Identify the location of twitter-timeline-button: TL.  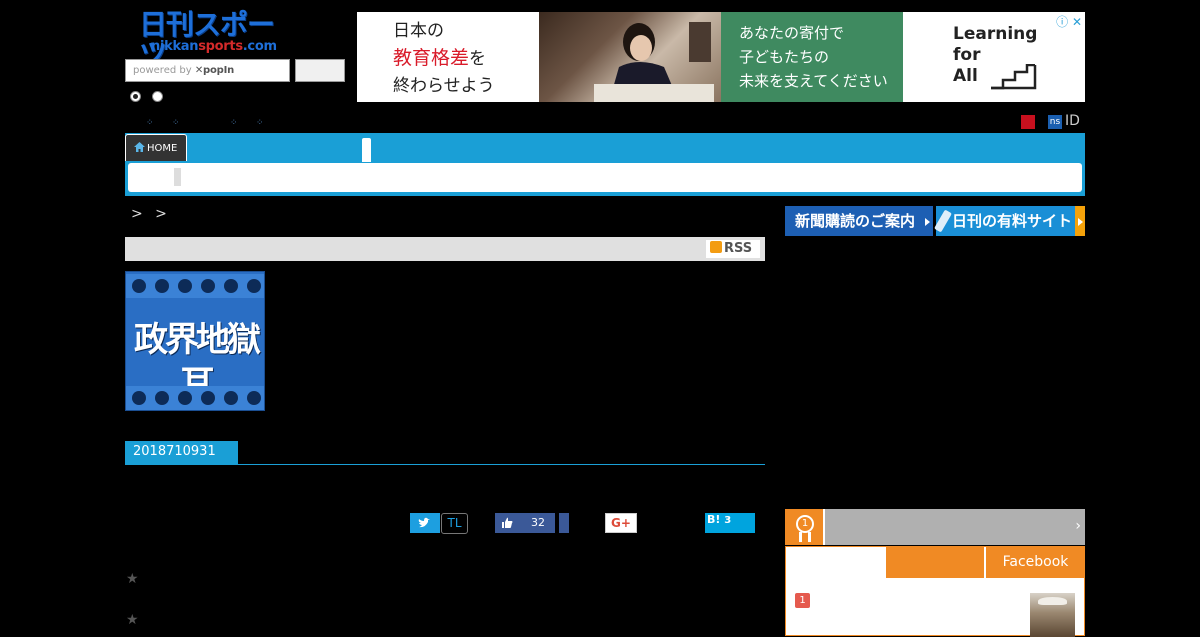
(454, 523).